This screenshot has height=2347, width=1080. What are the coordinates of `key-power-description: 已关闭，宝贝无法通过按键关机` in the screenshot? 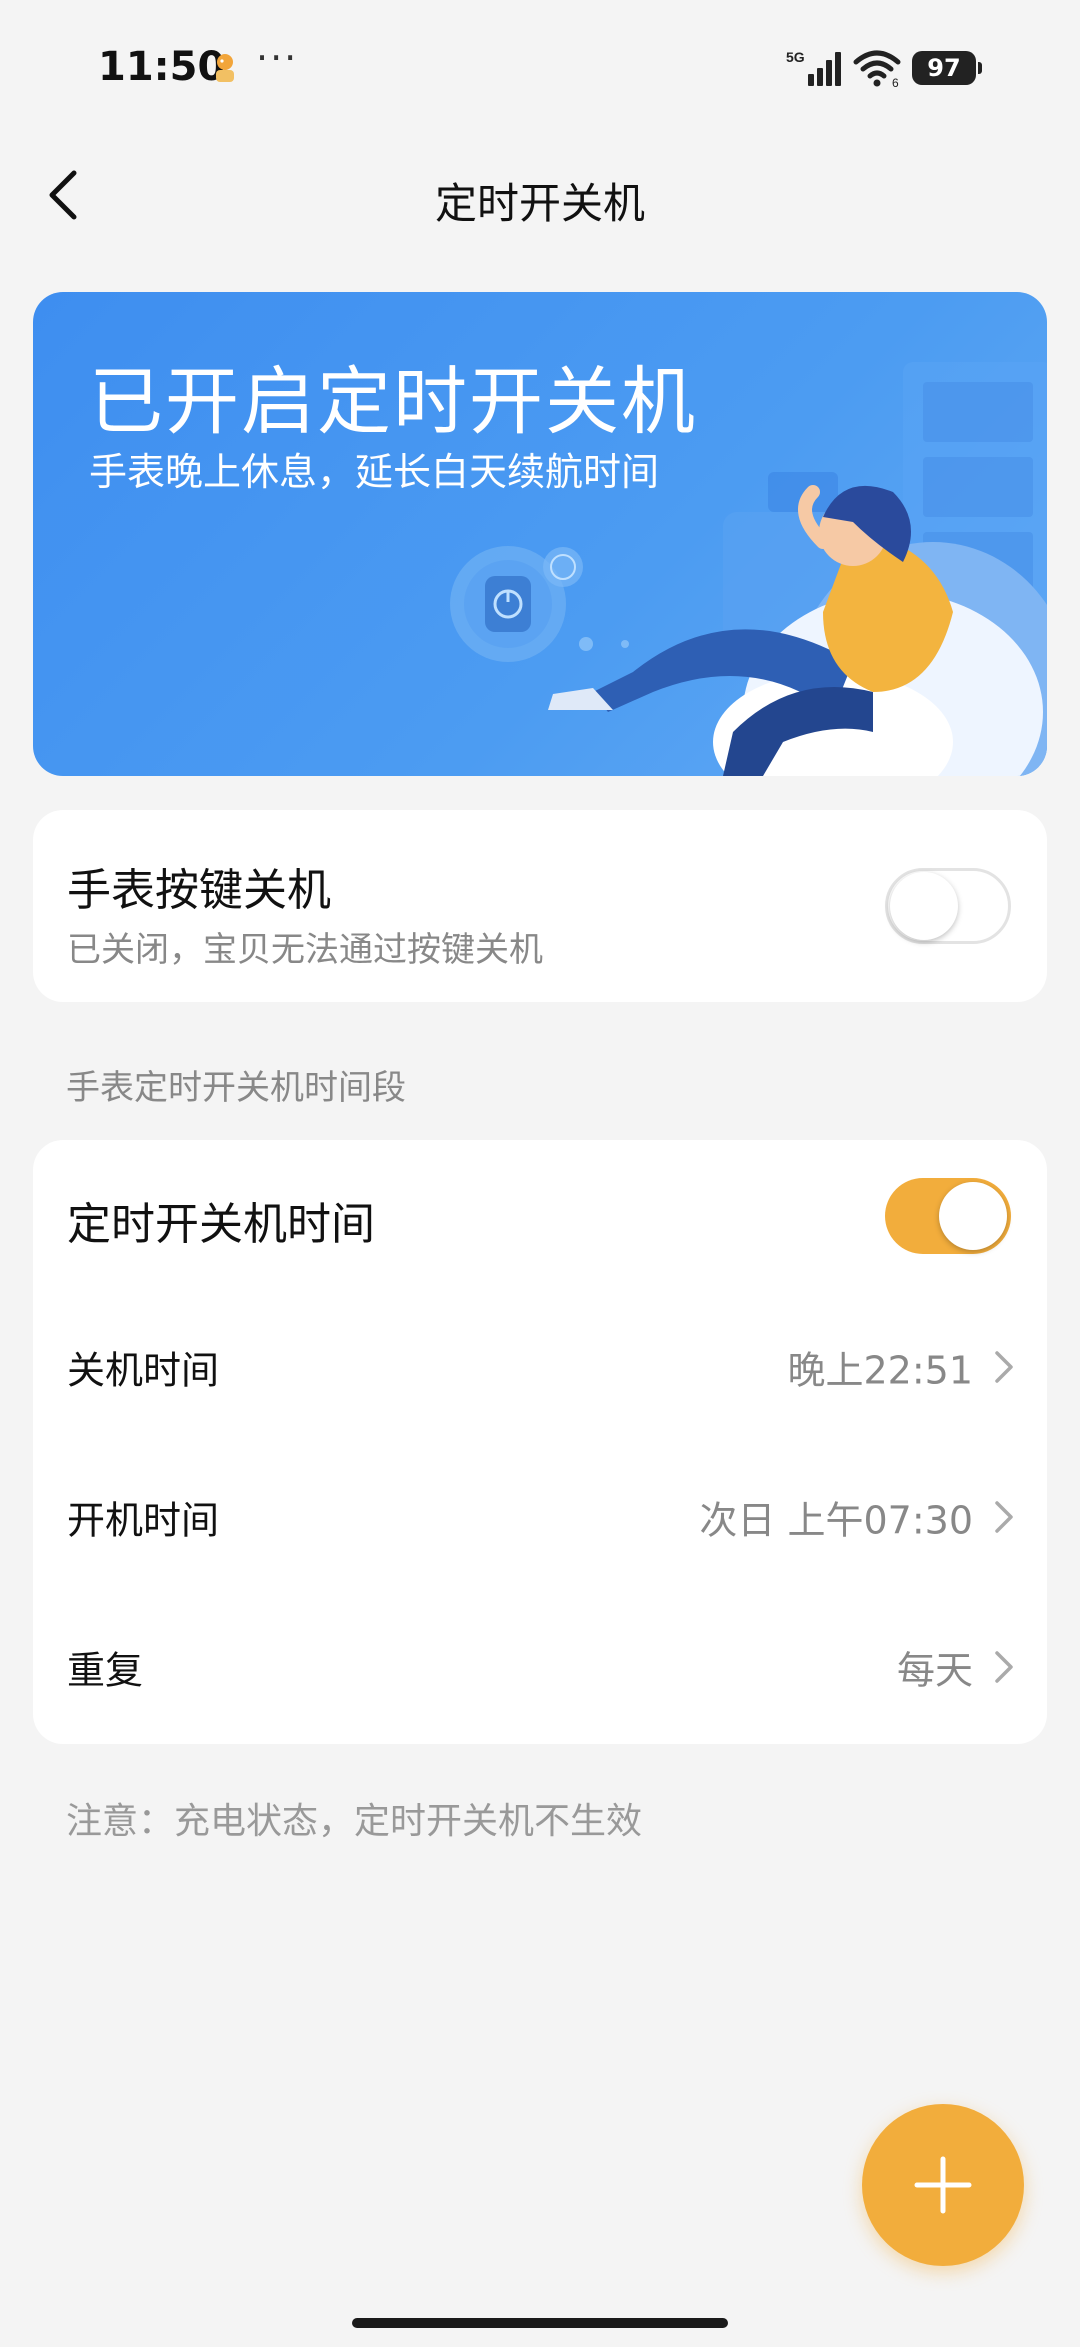 It's located at (305, 950).